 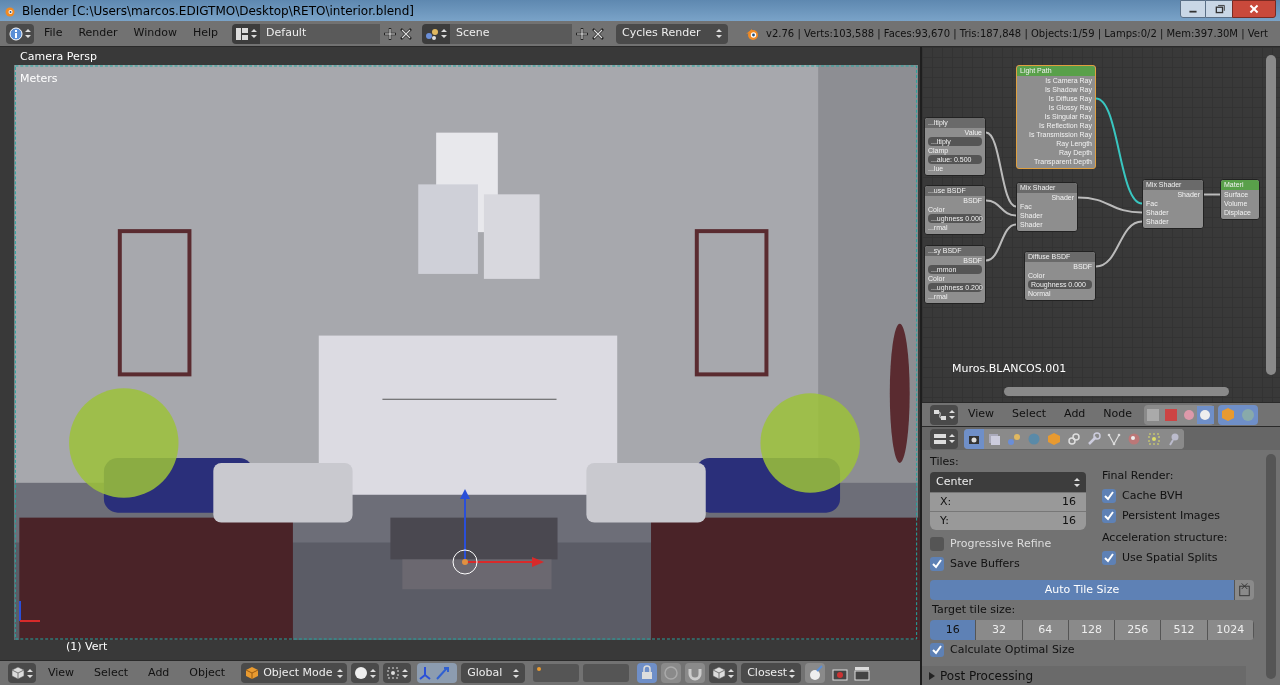 What do you see at coordinates (940, 414) in the screenshot?
I see `node-editor-icon` at bounding box center [940, 414].